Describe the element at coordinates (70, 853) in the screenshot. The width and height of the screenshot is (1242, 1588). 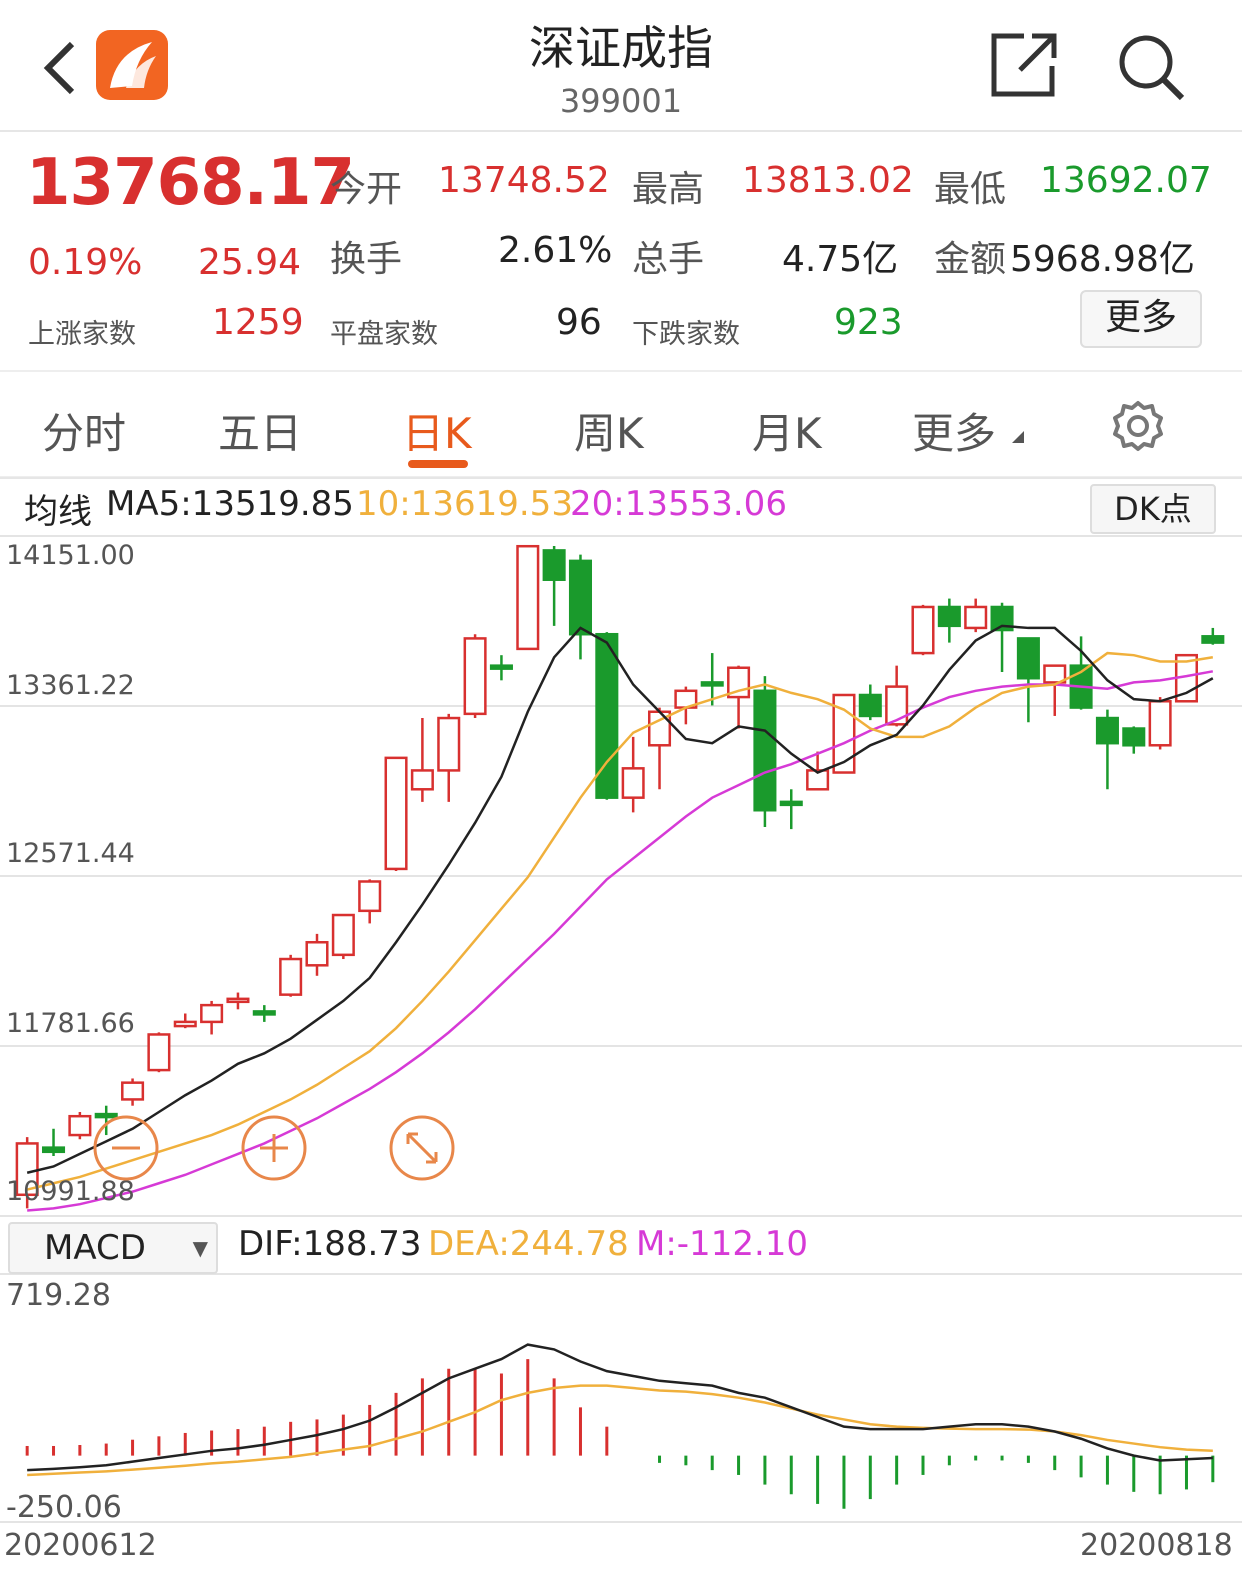
I see `y-axis-label: 12571.44` at that location.